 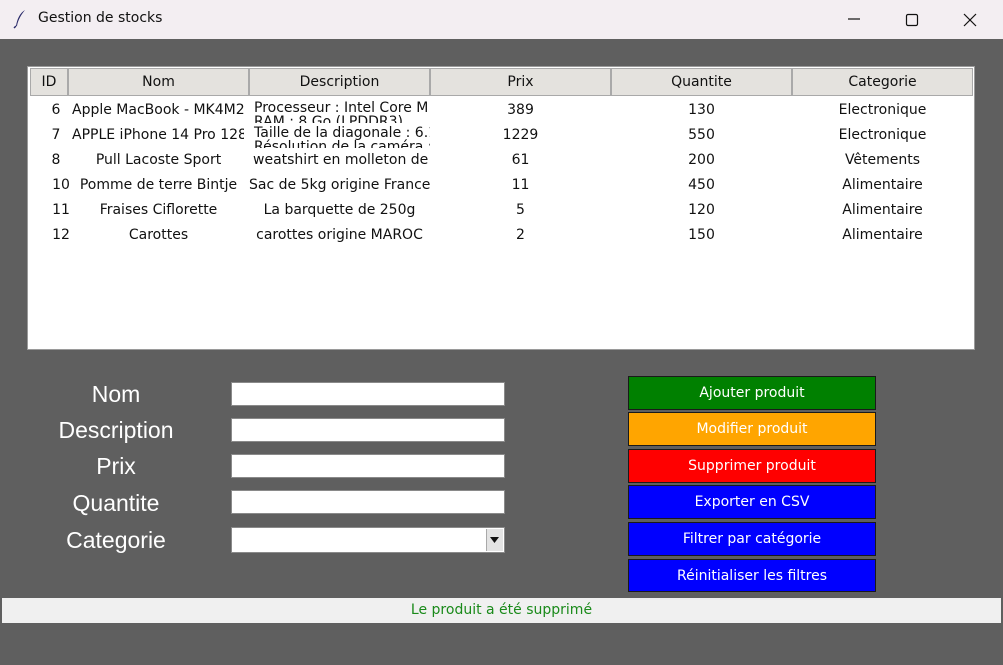 What do you see at coordinates (158, 160) in the screenshot?
I see `cell-nom: Pull Lacoste Sport` at bounding box center [158, 160].